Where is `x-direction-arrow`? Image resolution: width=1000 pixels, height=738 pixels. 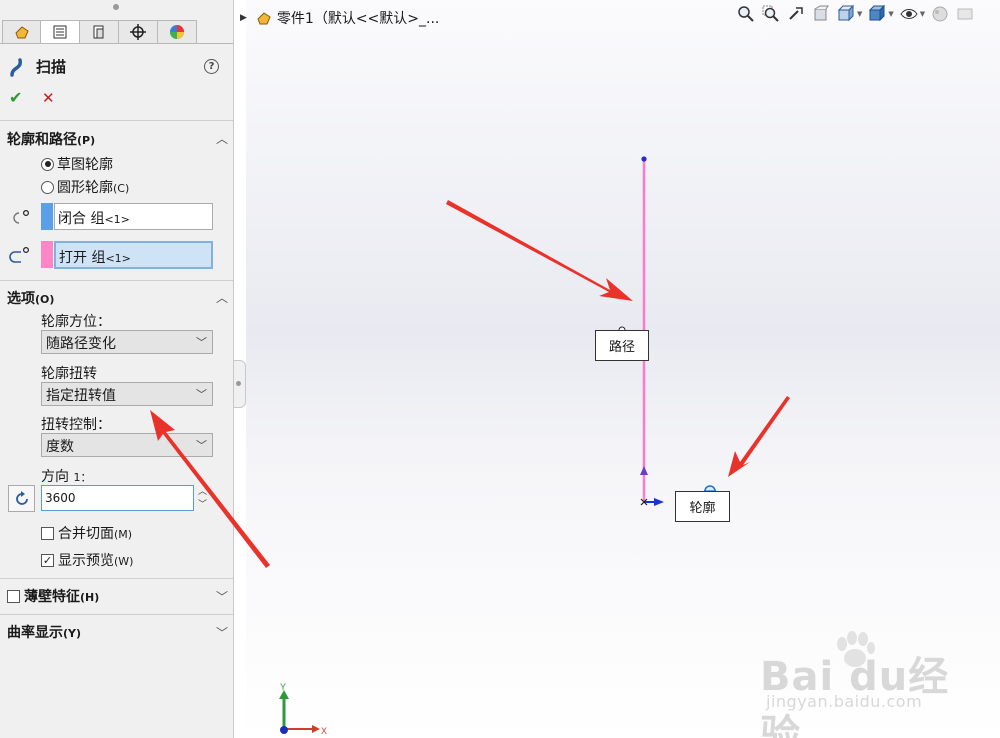 x-direction-arrow is located at coordinates (659, 502).